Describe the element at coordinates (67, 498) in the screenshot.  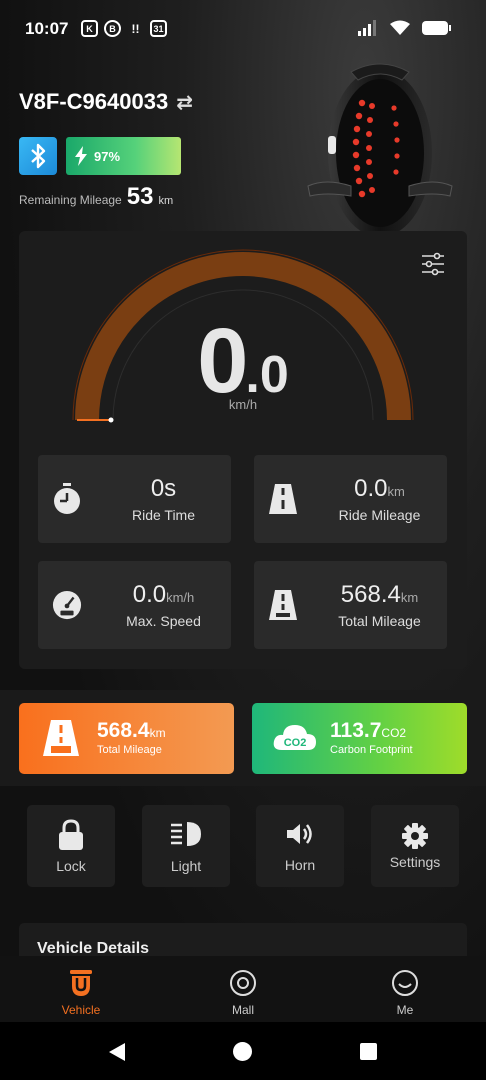
I see `stopwatch-icon` at that location.